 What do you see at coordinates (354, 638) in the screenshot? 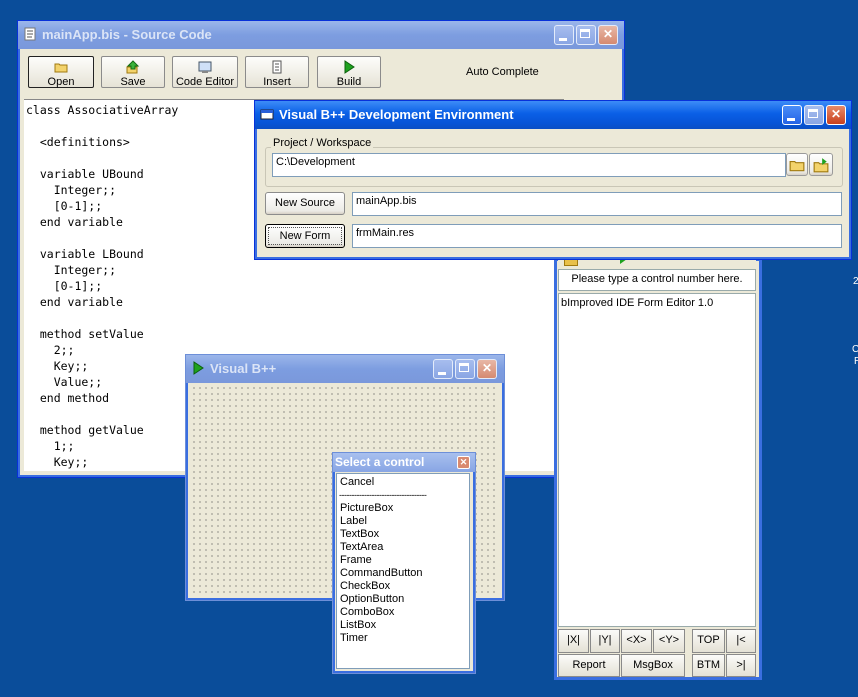
I see `list-item-control: Timer` at bounding box center [354, 638].